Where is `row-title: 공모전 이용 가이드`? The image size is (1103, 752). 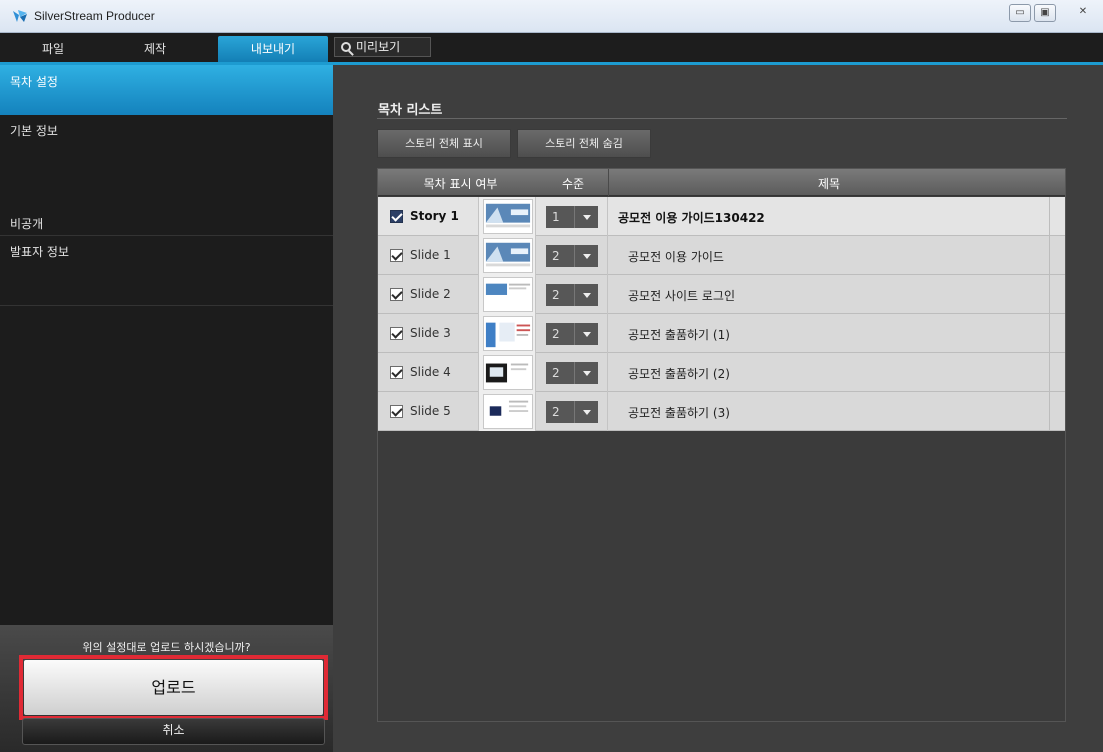
row-title: 공모전 이용 가이드 is located at coordinates (676, 257).